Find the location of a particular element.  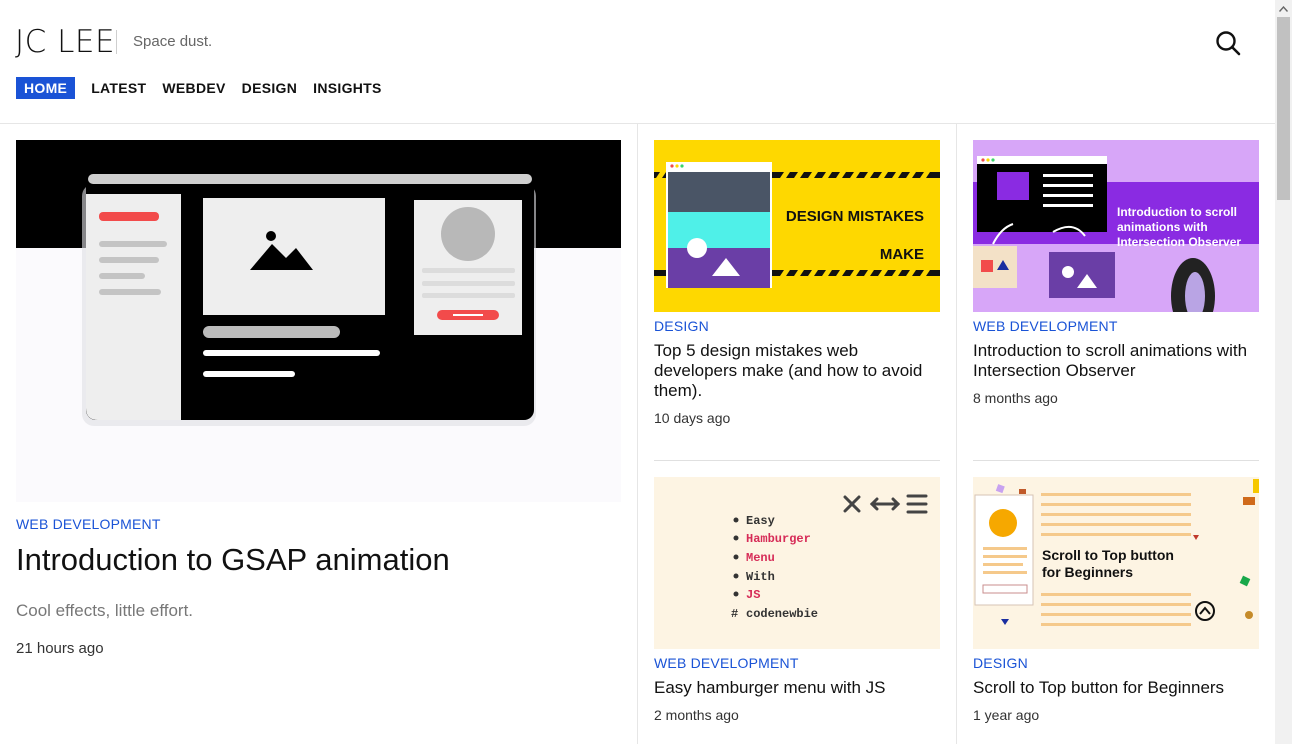

card-thumbnail: Easy Hamburger Menu With JS # codenewbie is located at coordinates (797, 563).